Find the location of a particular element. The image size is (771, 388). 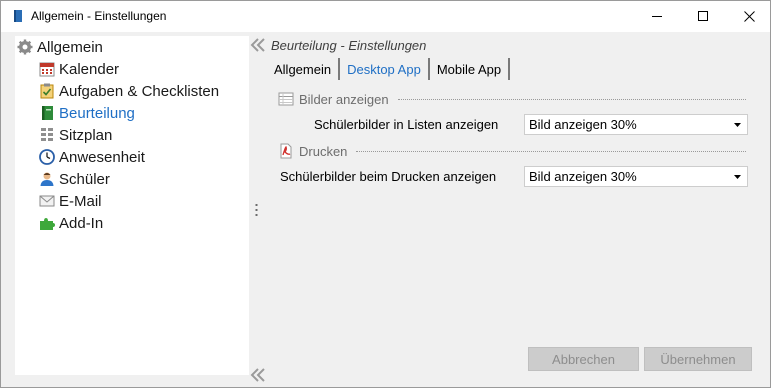

section-bilder-anzeigen: Bilder anzeigen is located at coordinates (333, 99).